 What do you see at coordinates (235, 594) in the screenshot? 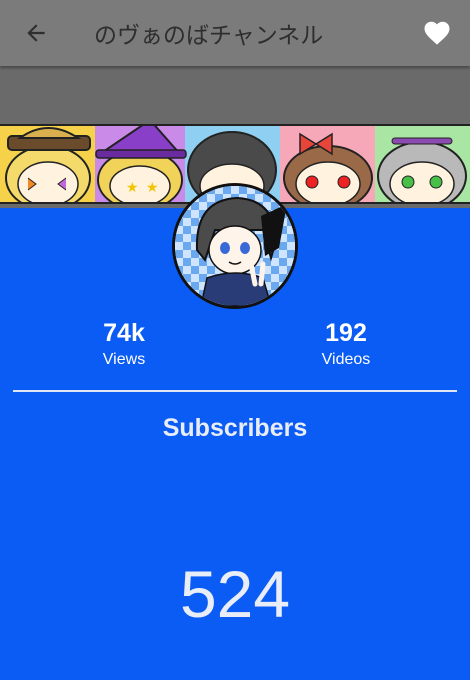
I see `subscriber-count: 524` at bounding box center [235, 594].